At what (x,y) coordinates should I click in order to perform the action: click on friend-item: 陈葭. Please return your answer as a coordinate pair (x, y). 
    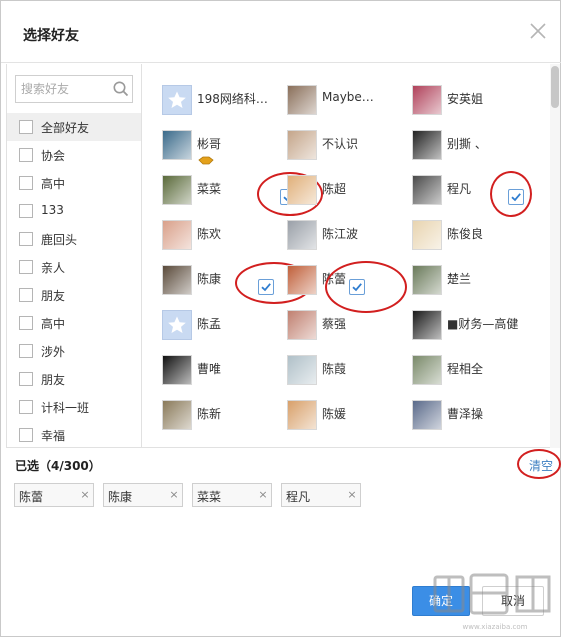
    Looking at the image, I should click on (349, 375).